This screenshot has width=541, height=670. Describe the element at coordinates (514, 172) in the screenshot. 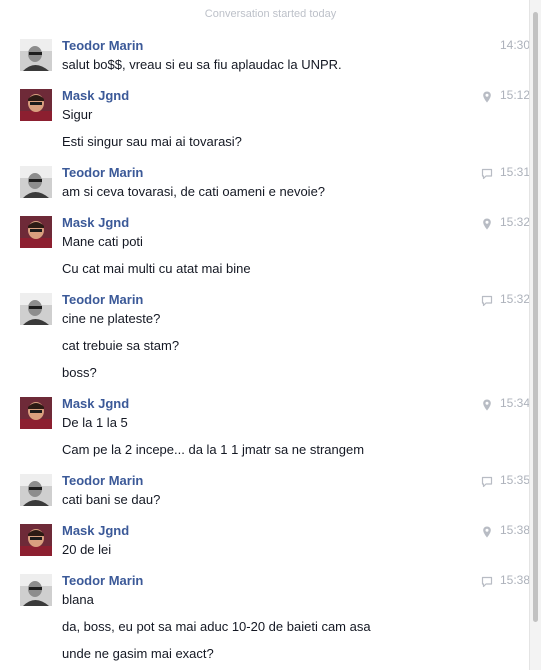

I see `message-timestamp: 15:31` at that location.